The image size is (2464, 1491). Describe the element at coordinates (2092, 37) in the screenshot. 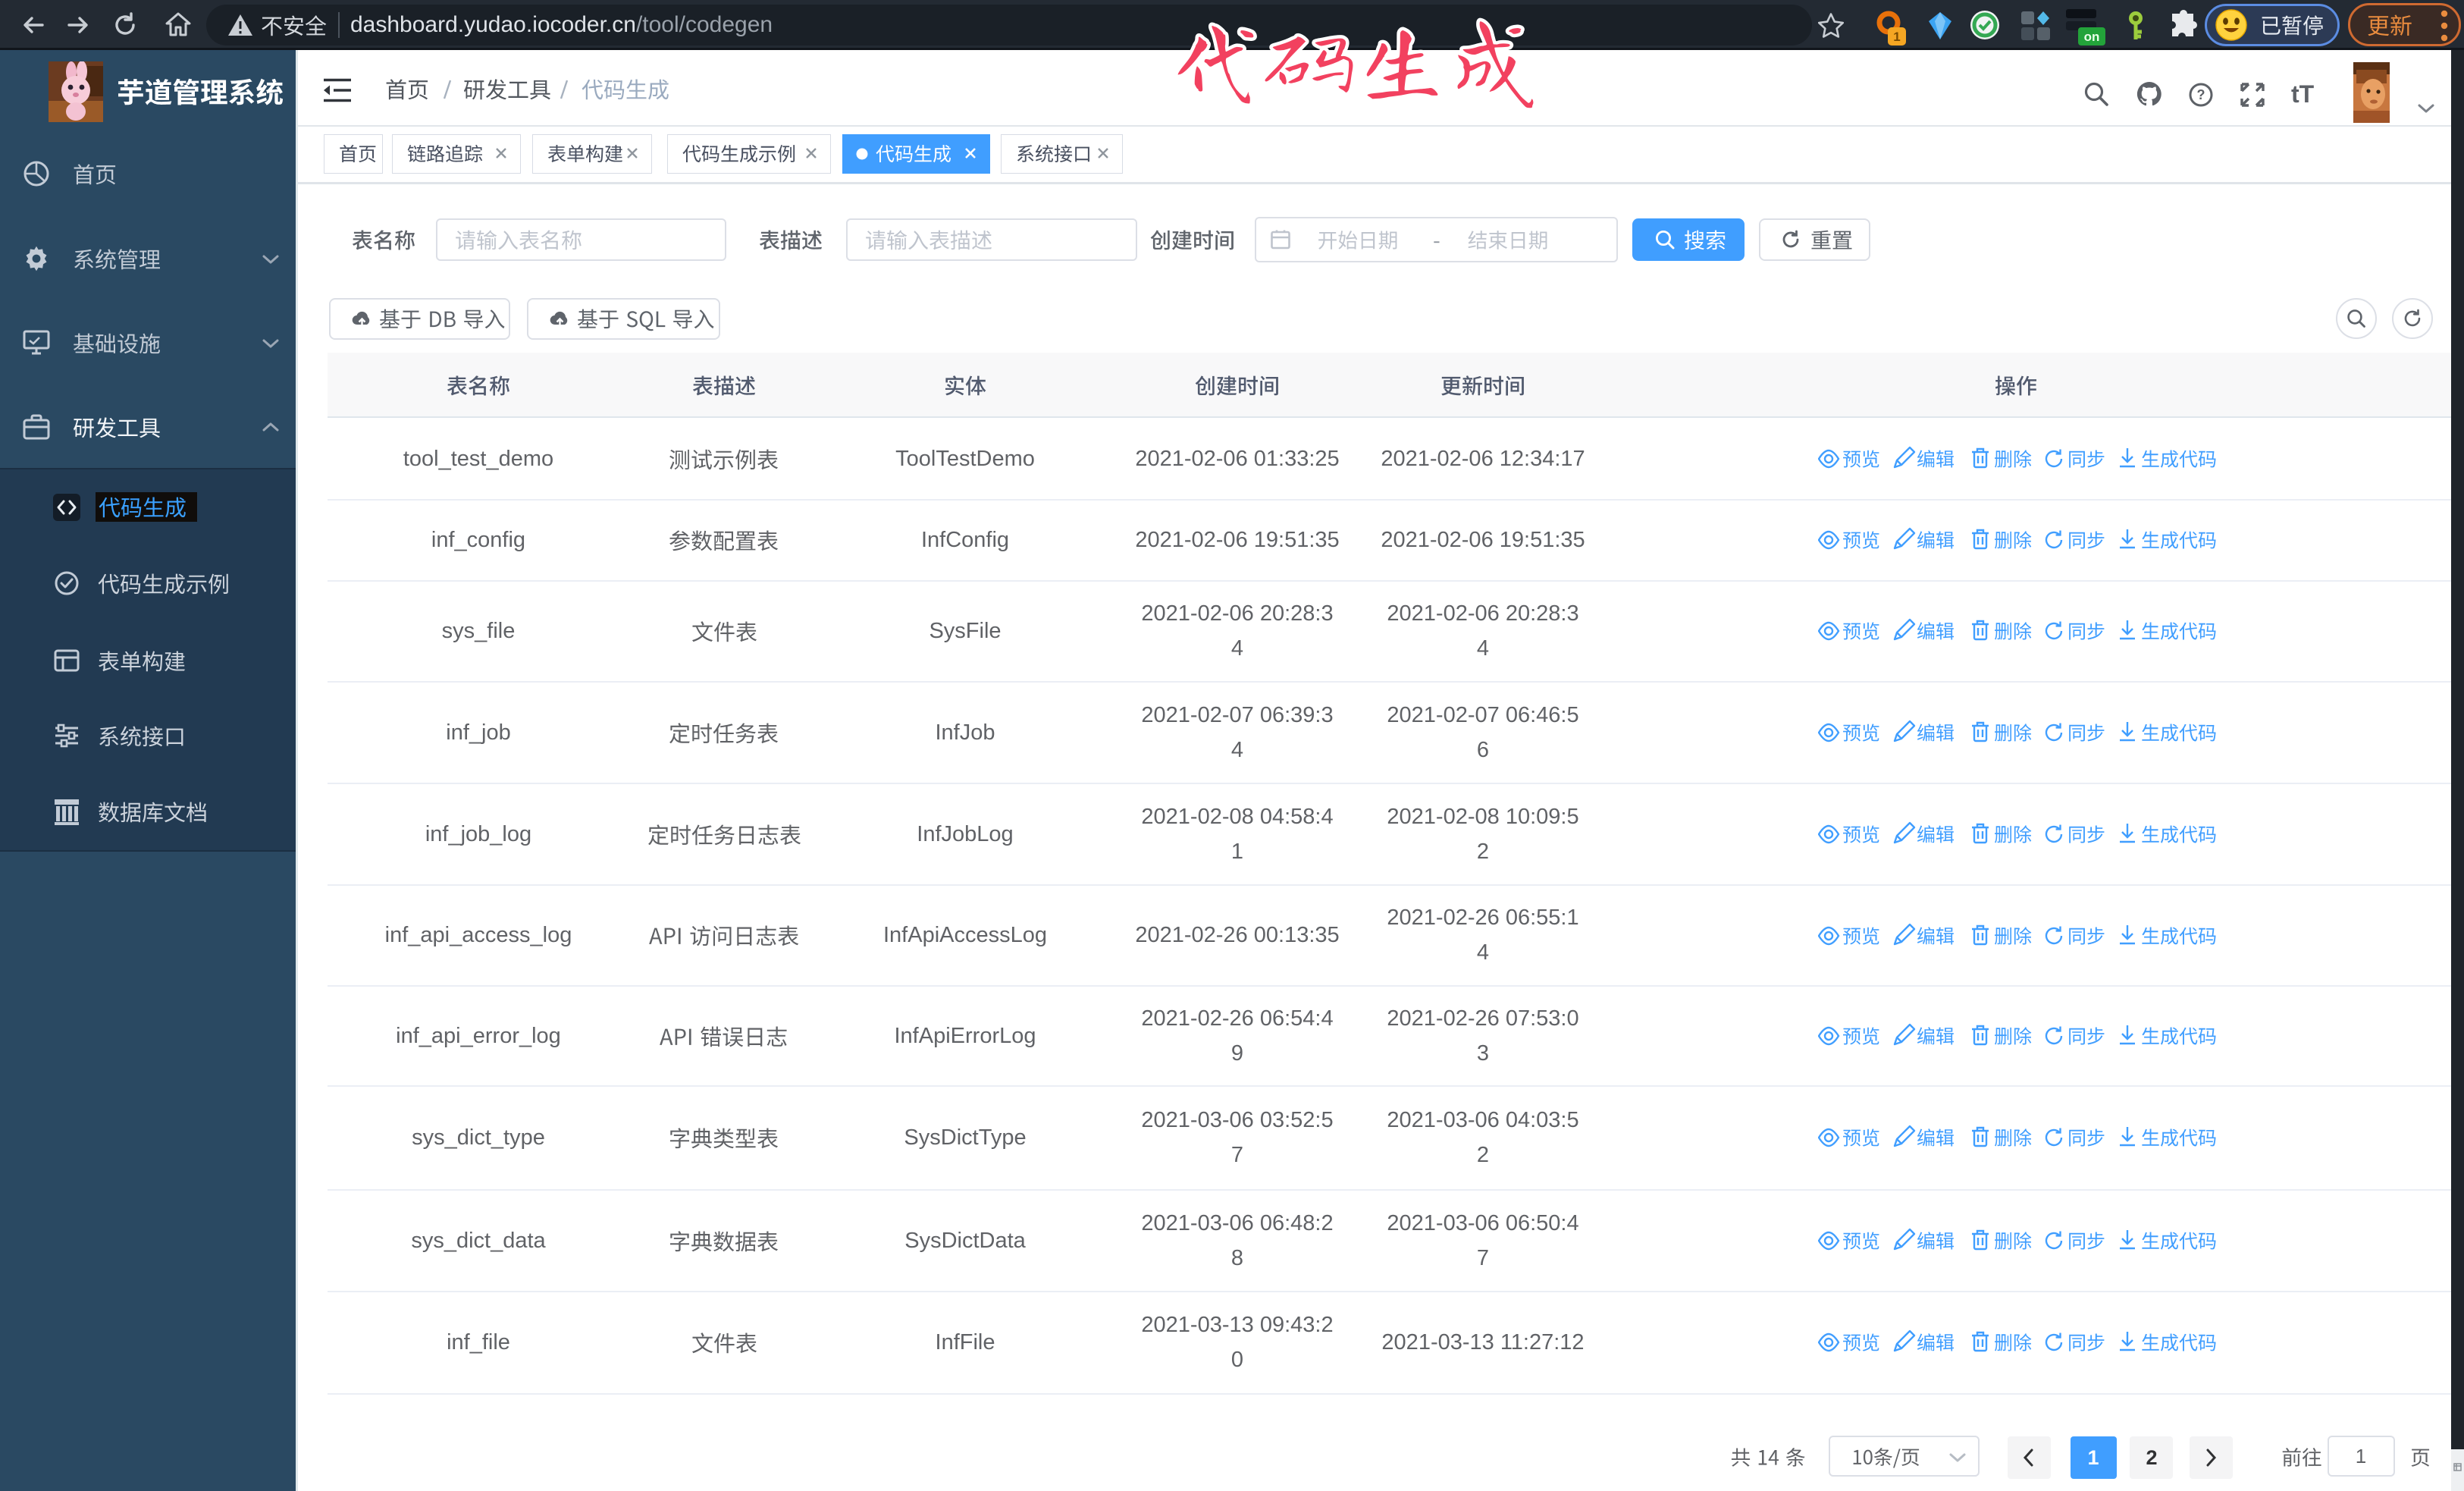

I see `svg-text: on` at that location.